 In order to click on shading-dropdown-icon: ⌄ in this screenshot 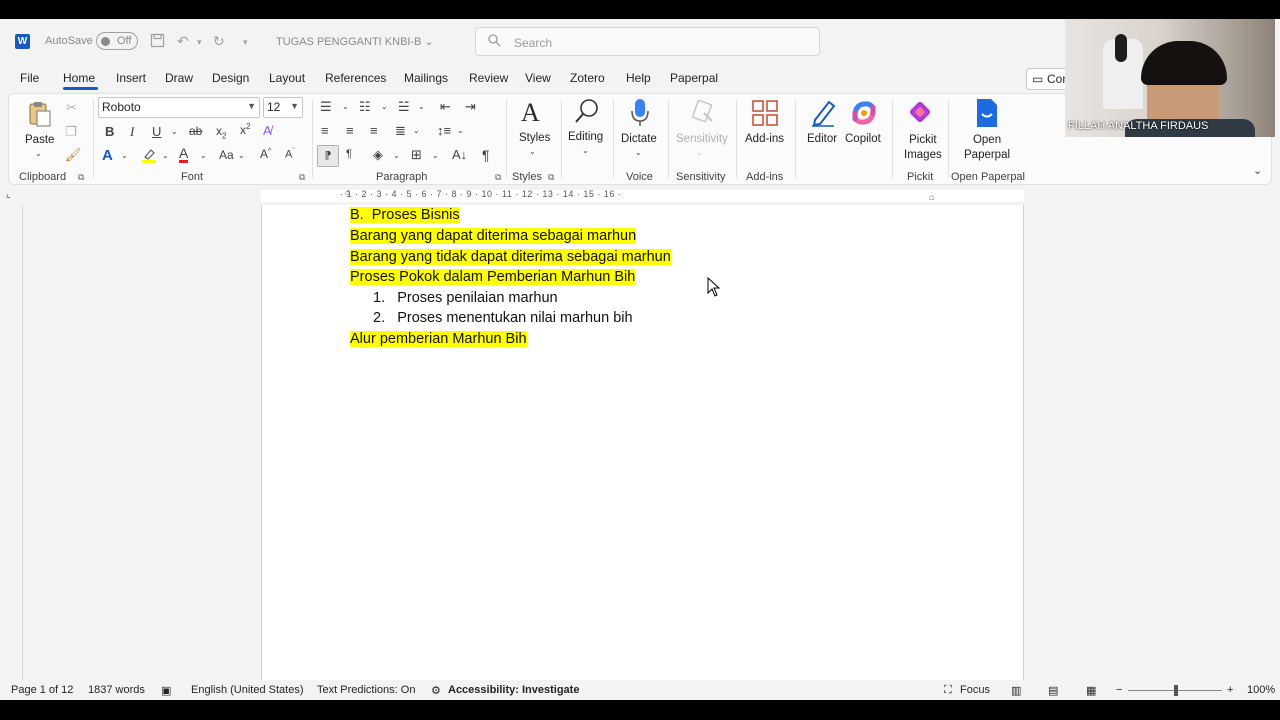, I will do `click(396, 155)`.